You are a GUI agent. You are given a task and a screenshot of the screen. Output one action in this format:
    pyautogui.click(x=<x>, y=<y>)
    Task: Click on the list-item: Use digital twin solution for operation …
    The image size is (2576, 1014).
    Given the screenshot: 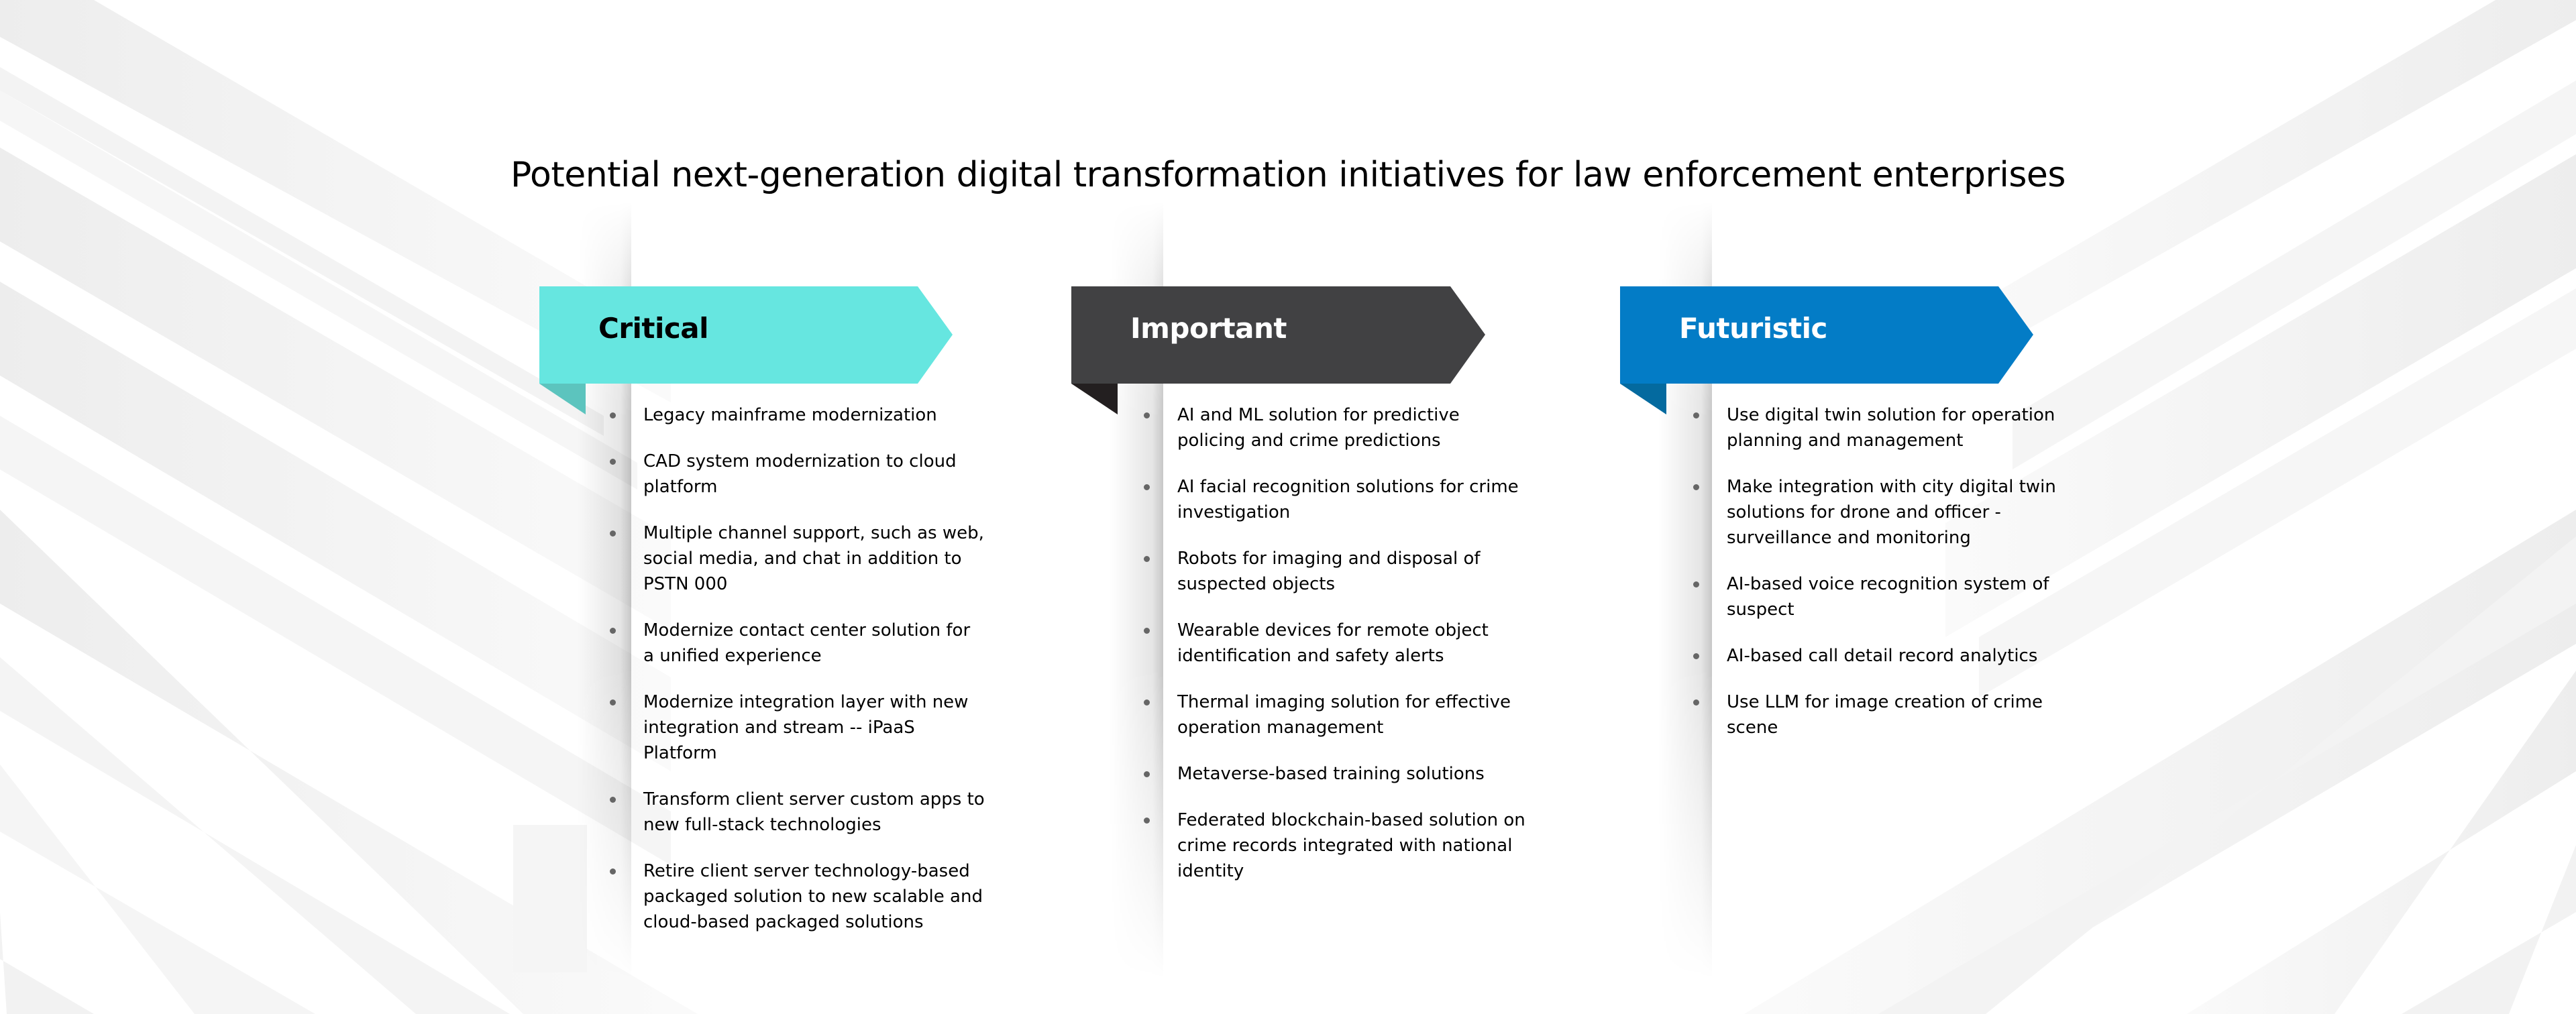 What is the action you would take?
    pyautogui.click(x=1881, y=427)
    